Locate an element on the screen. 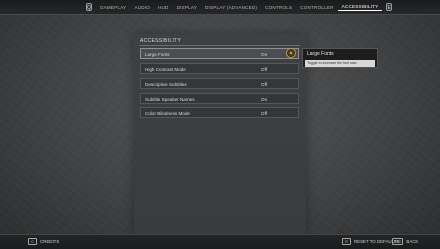 This screenshot has height=249, width=440. tab-display: DISPLAY is located at coordinates (187, 7).